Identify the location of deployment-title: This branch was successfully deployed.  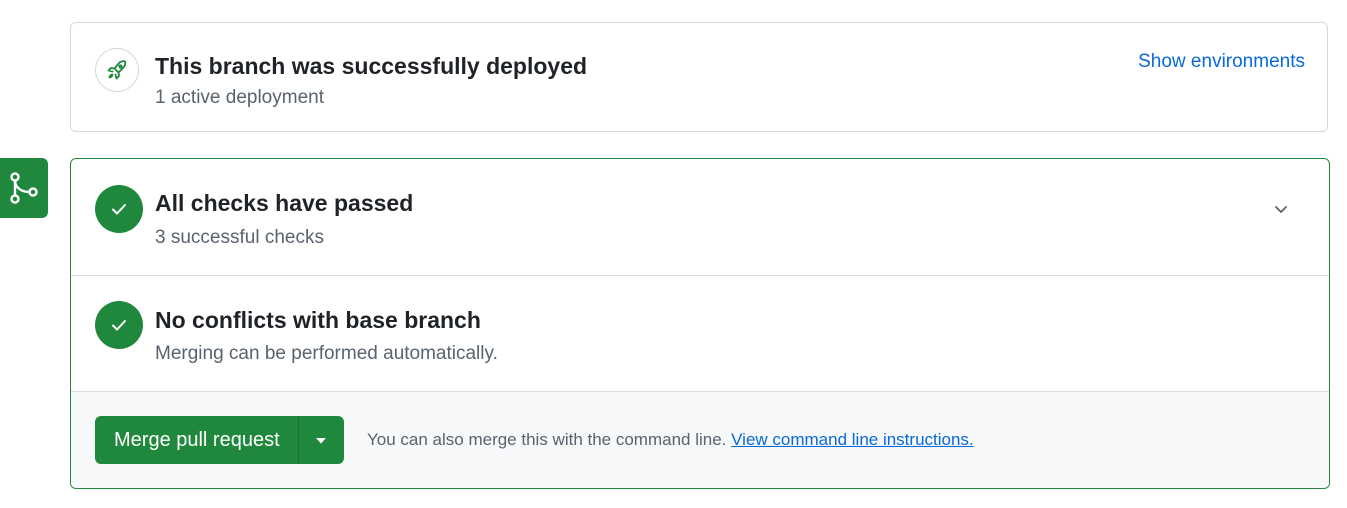
(371, 66).